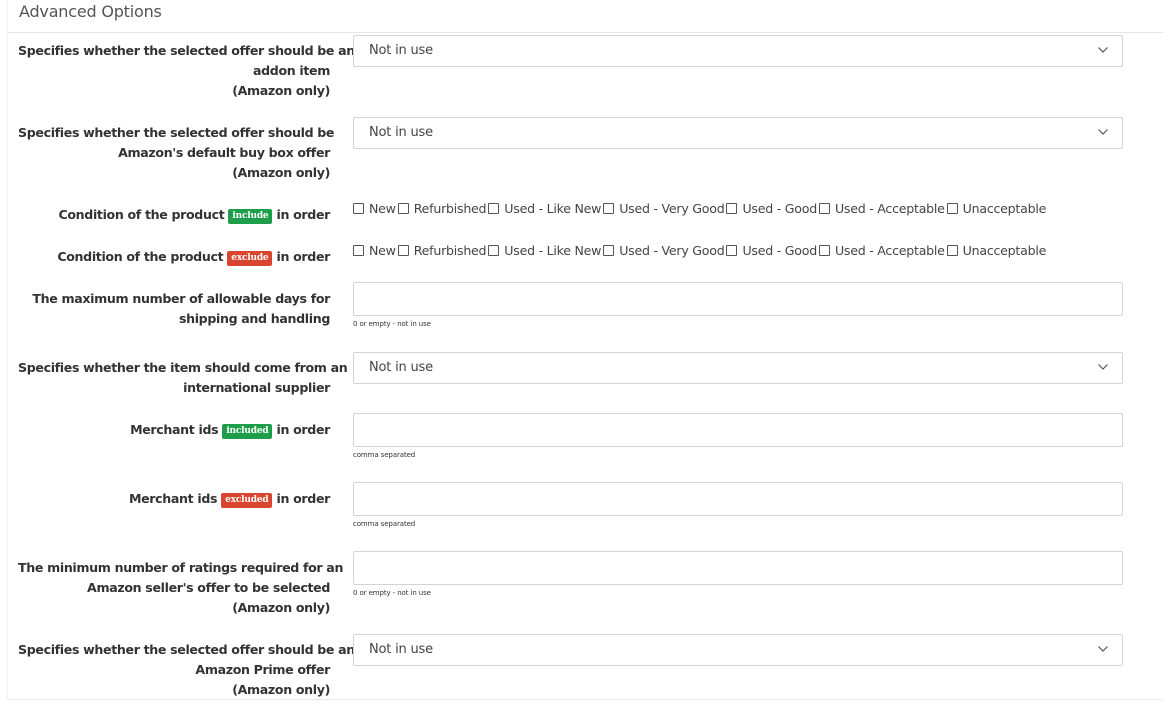 The width and height of the screenshot is (1163, 706). What do you see at coordinates (375, 250) in the screenshot?
I see `checkbox-exclude-new: New` at bounding box center [375, 250].